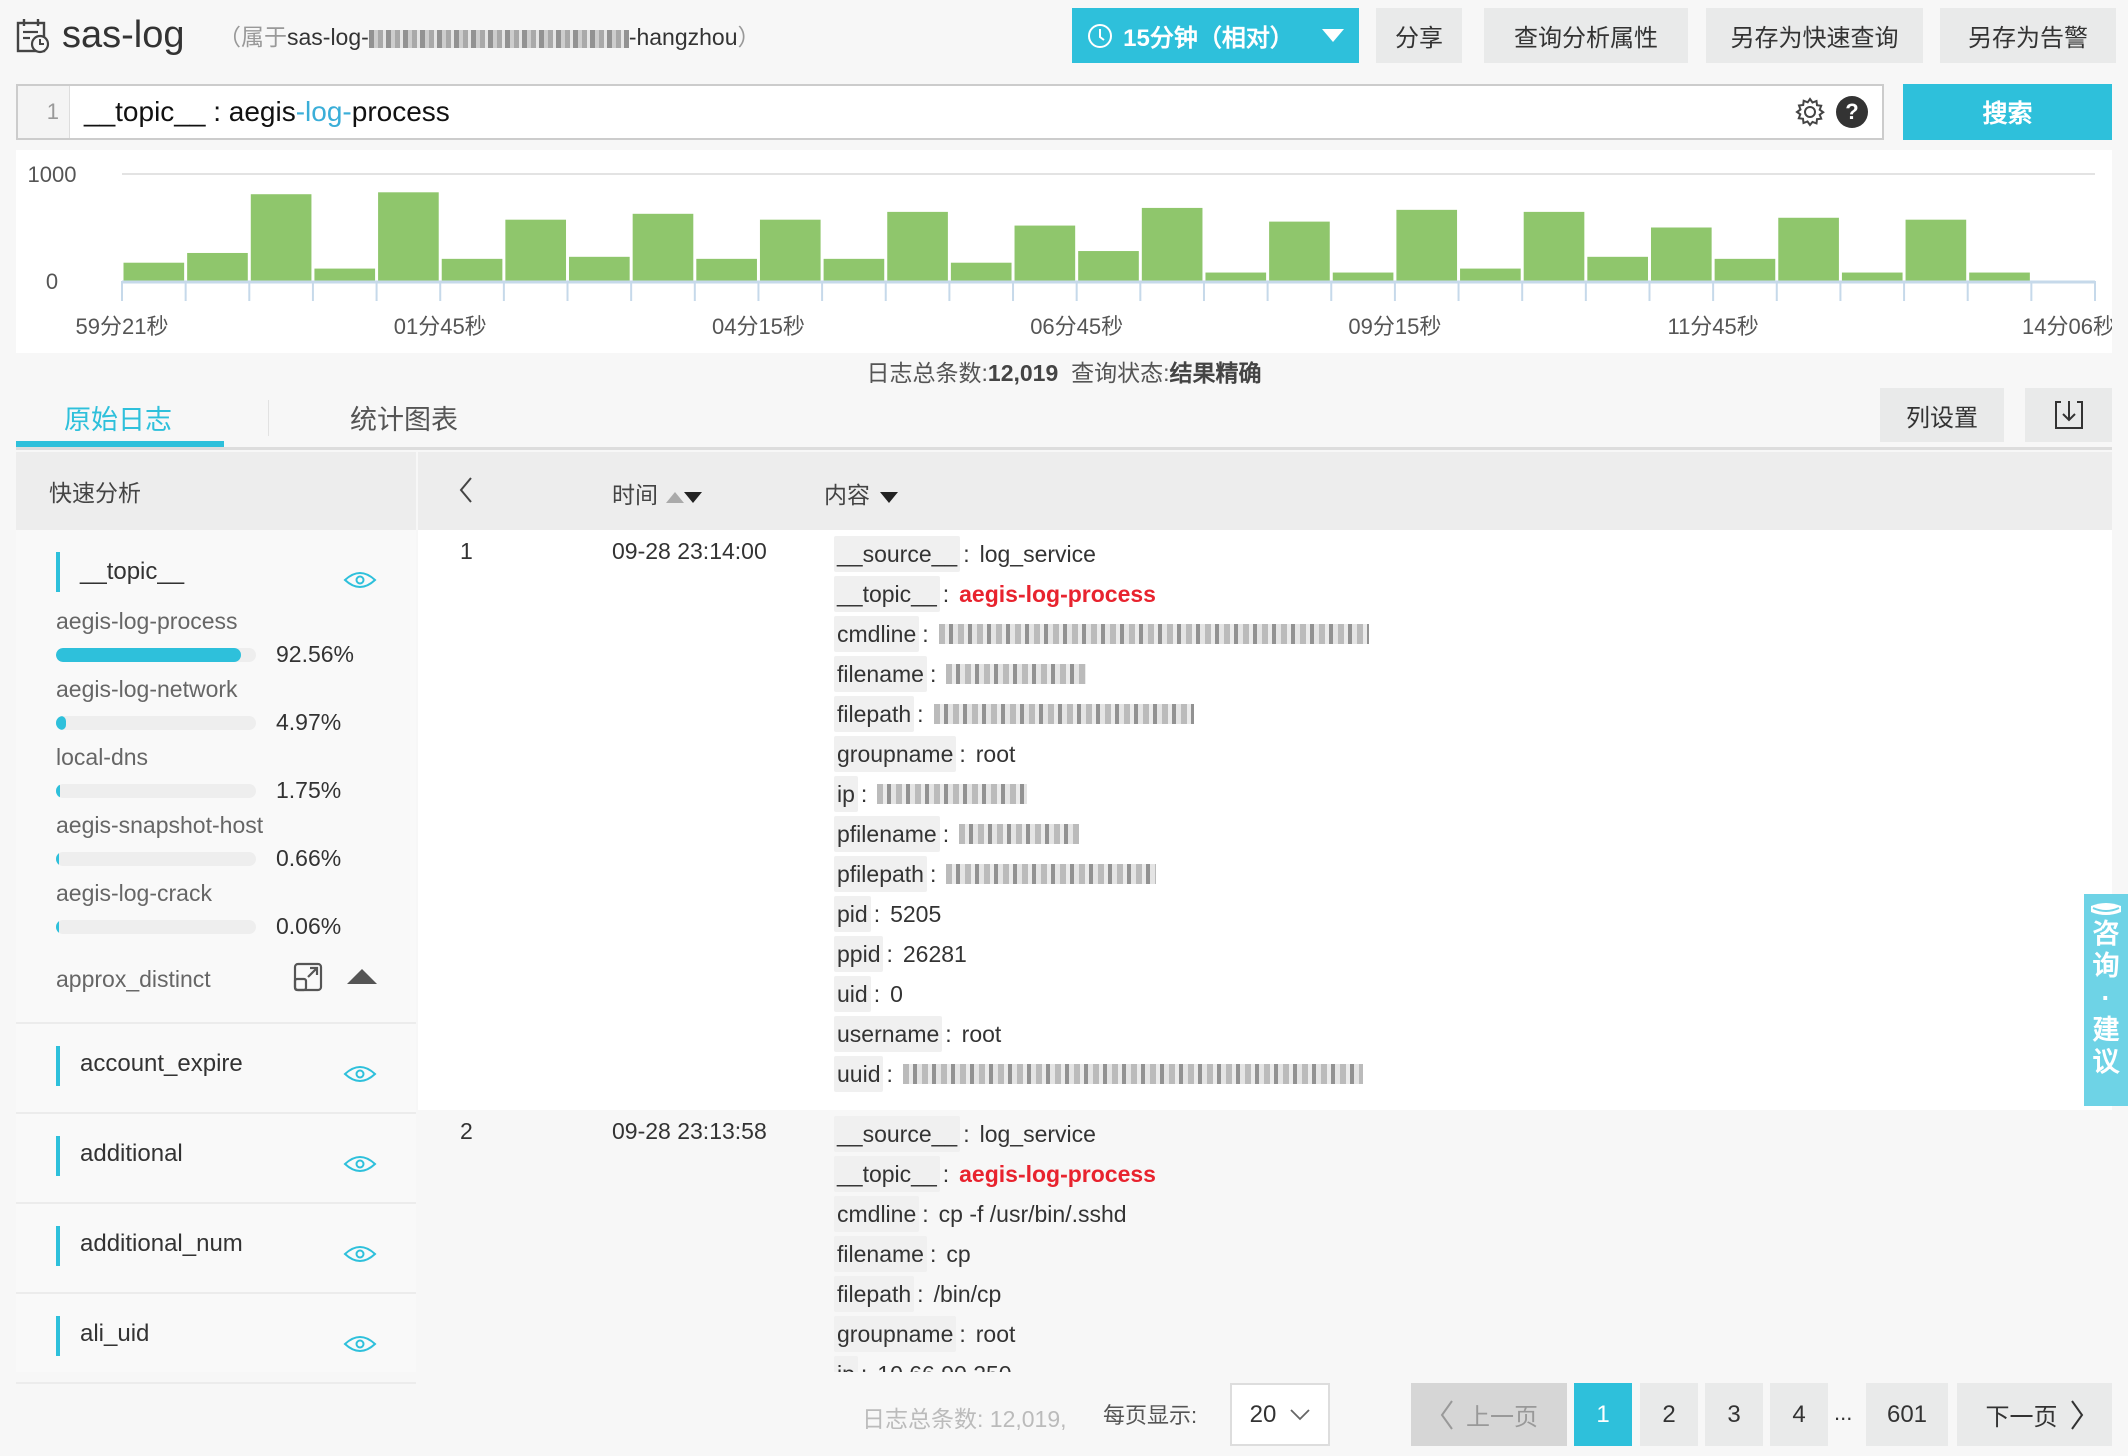  Describe the element at coordinates (852, 914) in the screenshot. I see `log-field-key: pid` at that location.